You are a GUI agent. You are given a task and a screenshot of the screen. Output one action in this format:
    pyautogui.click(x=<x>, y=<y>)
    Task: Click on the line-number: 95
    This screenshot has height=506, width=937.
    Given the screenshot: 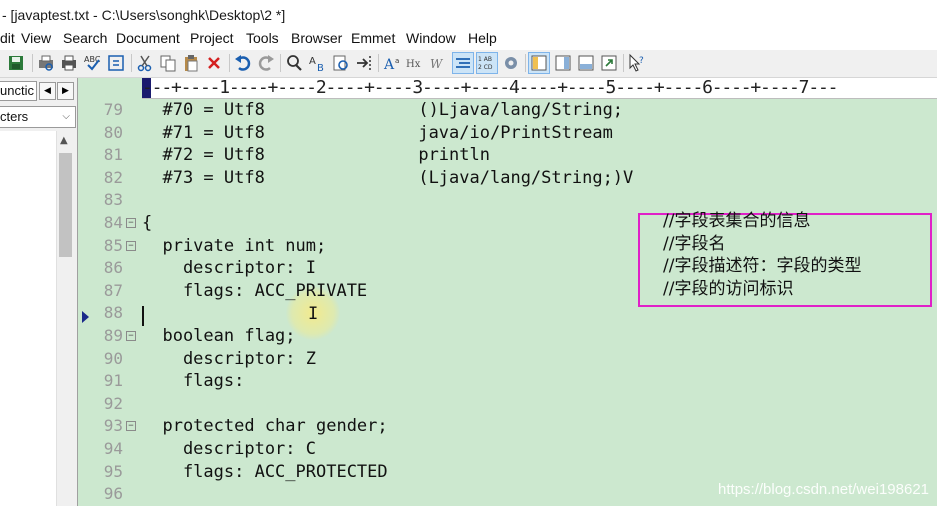 What is the action you would take?
    pyautogui.click(x=113, y=471)
    